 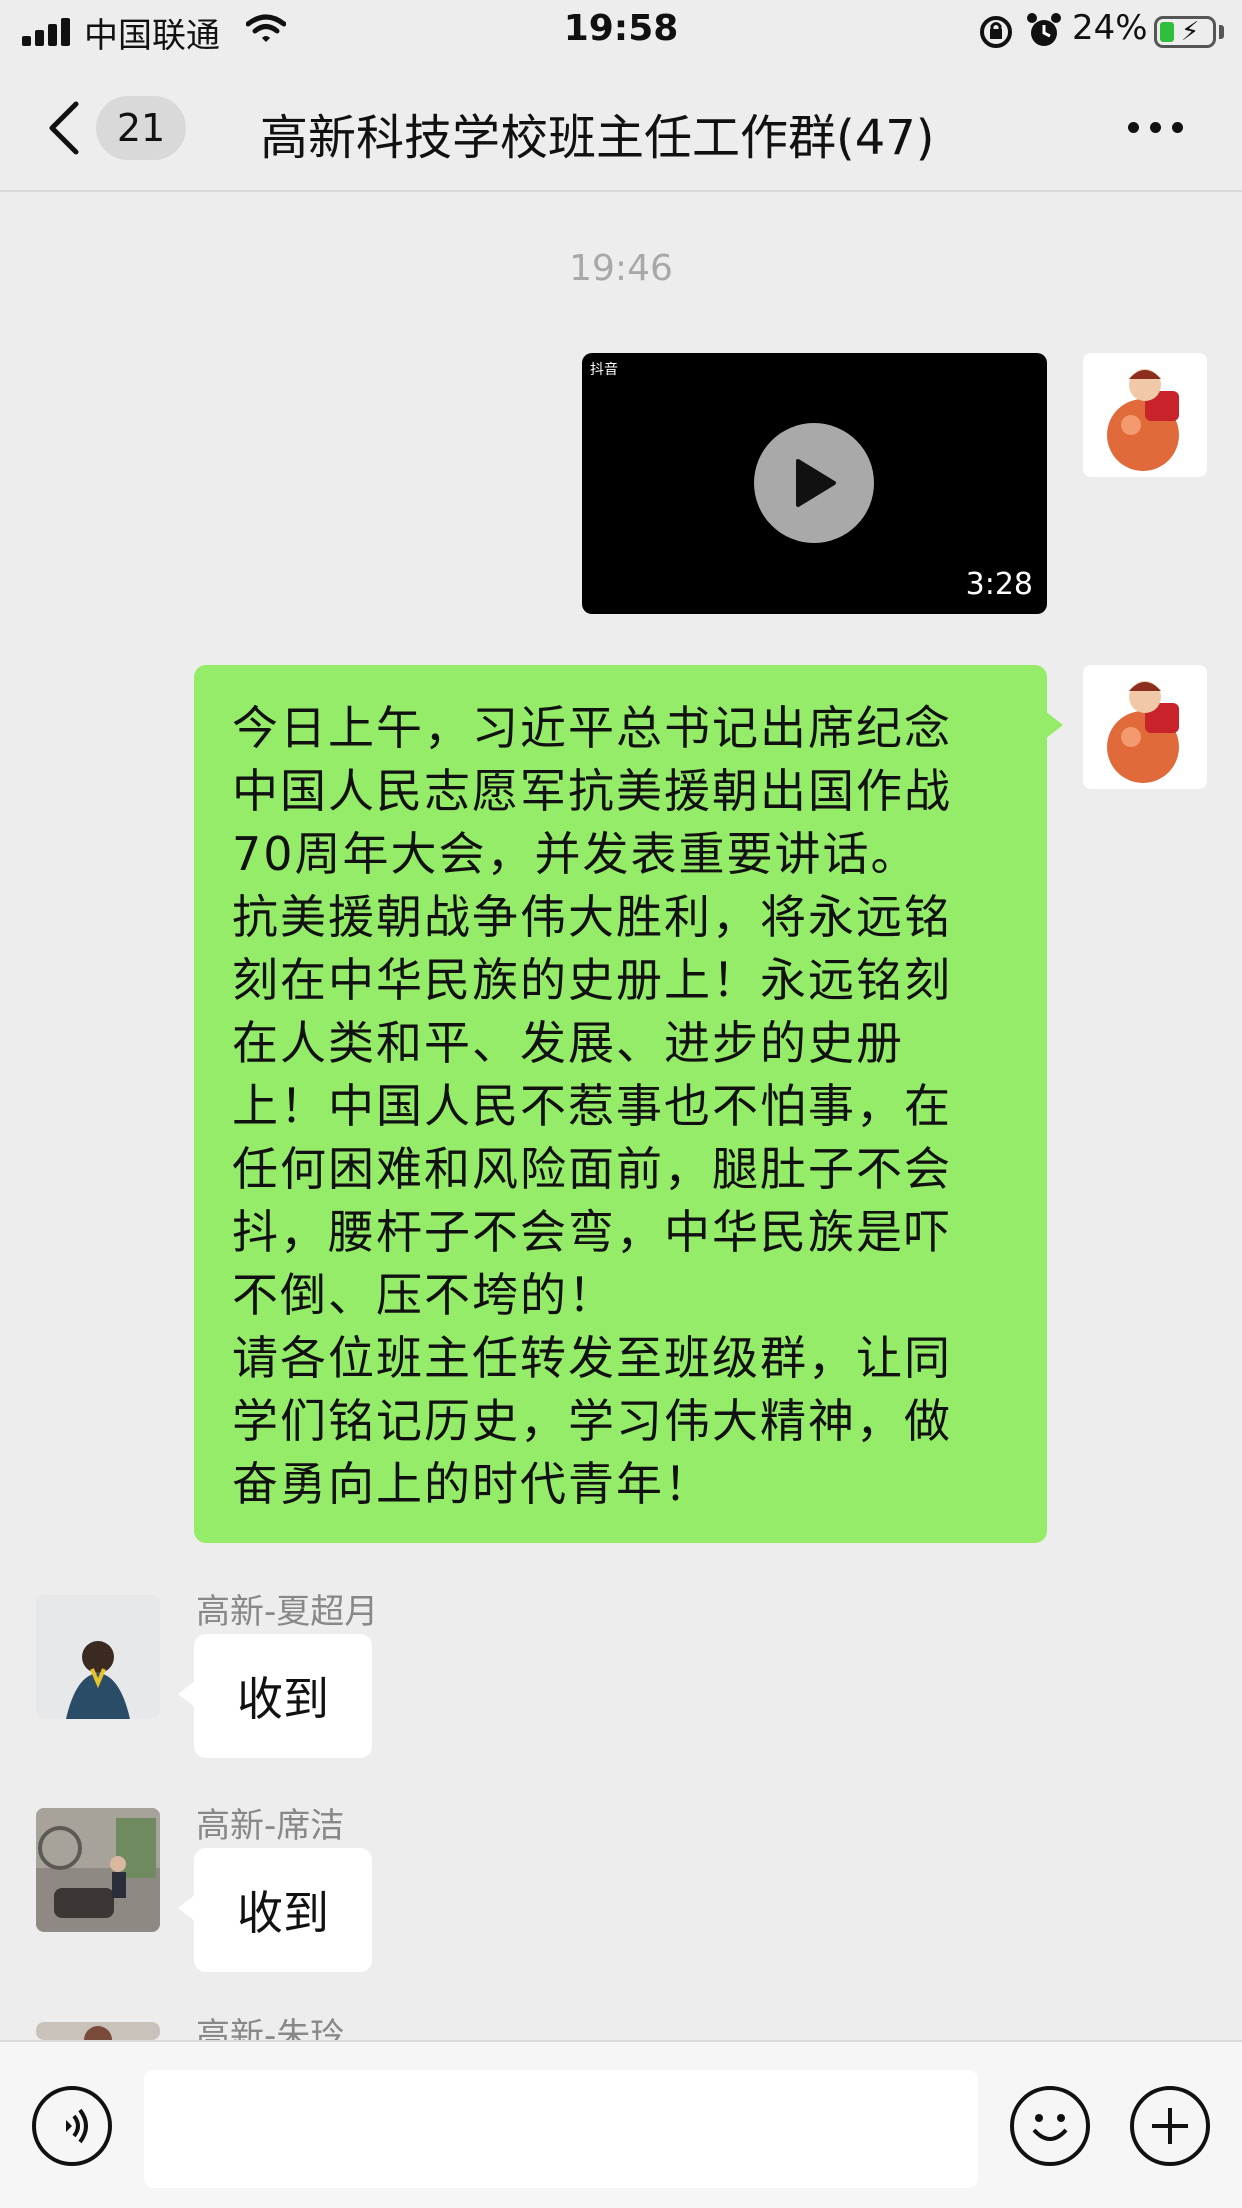 I want to click on alarm-icon, so click(x=1044, y=29).